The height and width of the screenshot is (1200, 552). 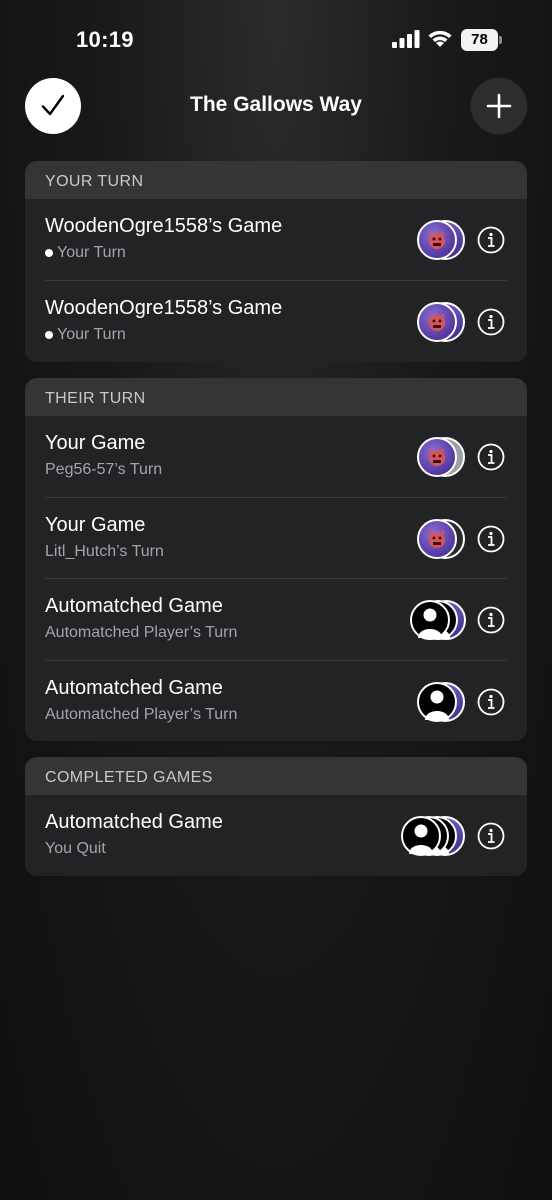 I want to click on add-game-button, so click(x=499, y=106).